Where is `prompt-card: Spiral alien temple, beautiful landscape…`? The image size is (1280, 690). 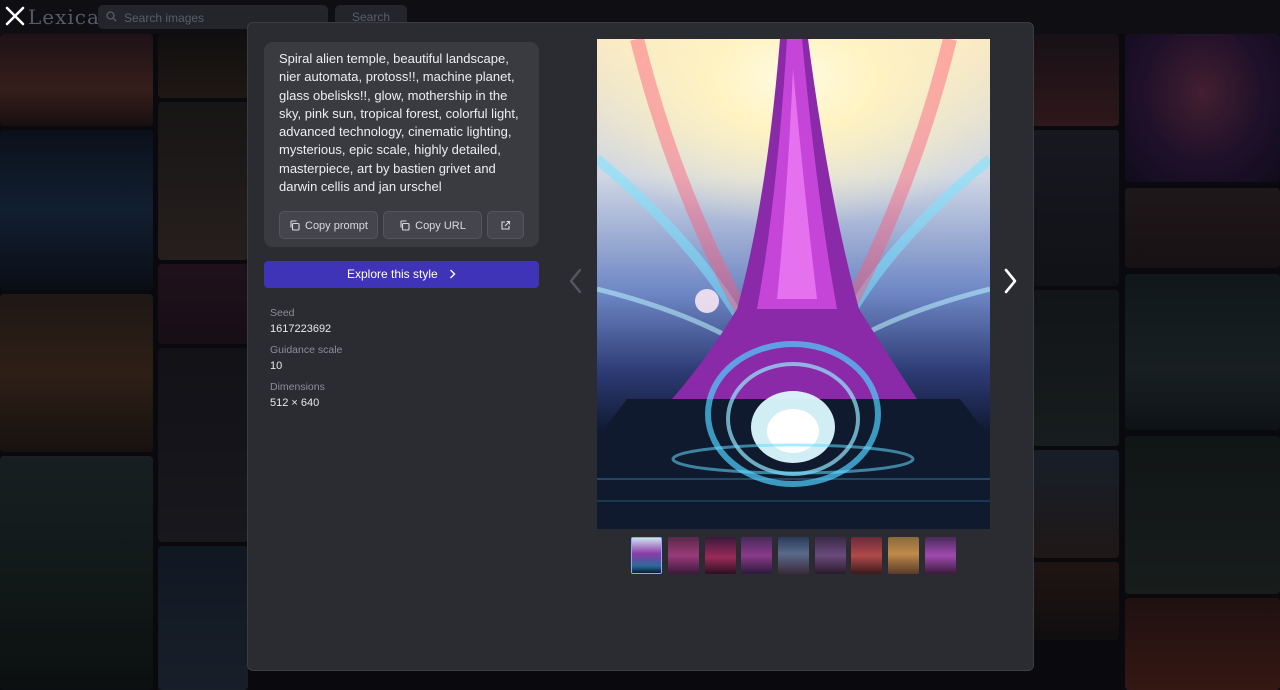 prompt-card: Spiral alien temple, beautiful landscape… is located at coordinates (401, 144).